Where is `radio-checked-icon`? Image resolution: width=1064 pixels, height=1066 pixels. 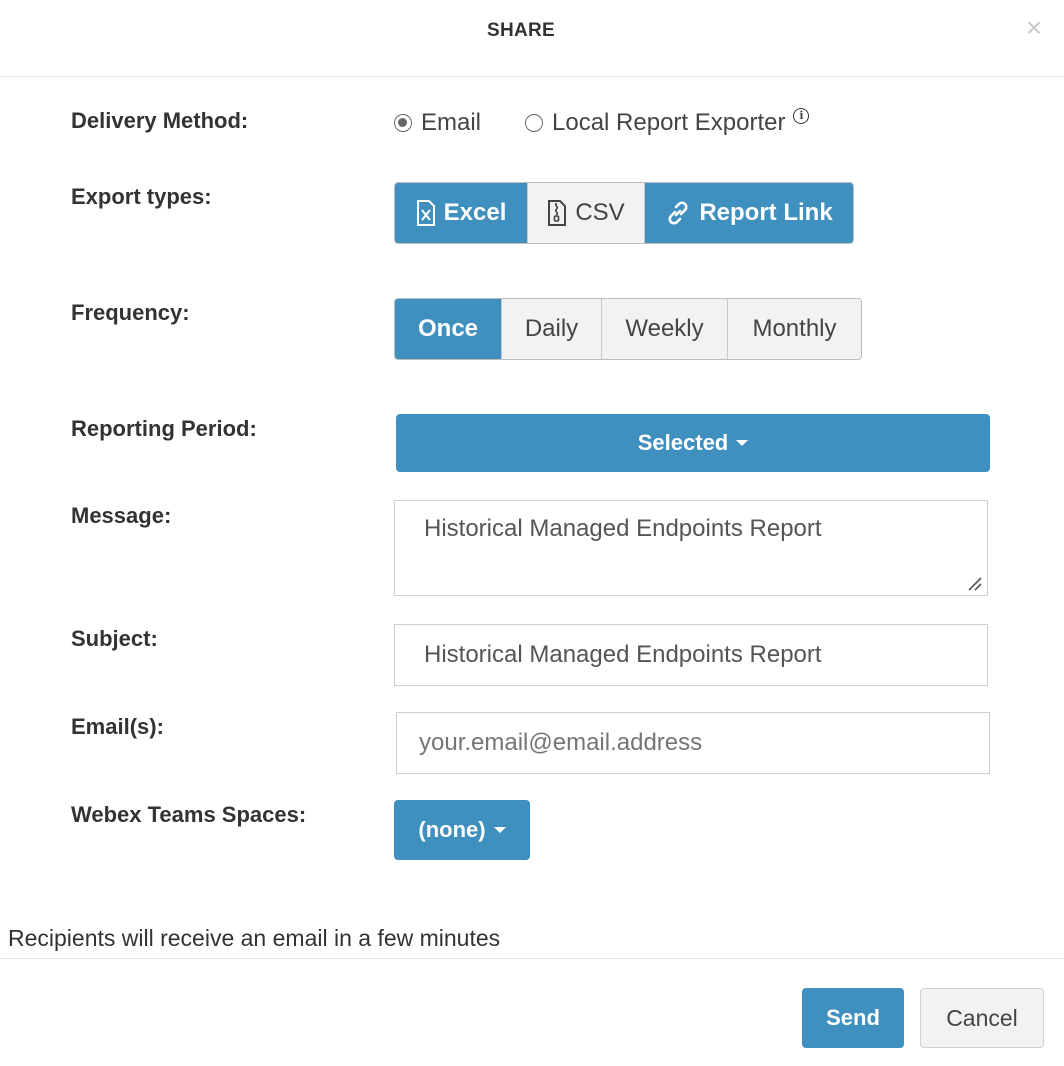 radio-checked-icon is located at coordinates (403, 123).